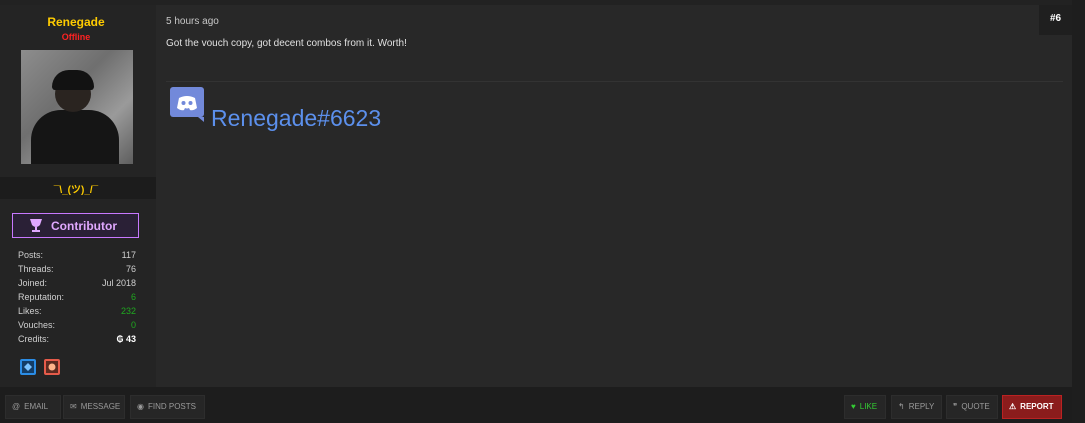 Image resolution: width=1085 pixels, height=423 pixels. I want to click on at-icon: @, so click(16, 406).